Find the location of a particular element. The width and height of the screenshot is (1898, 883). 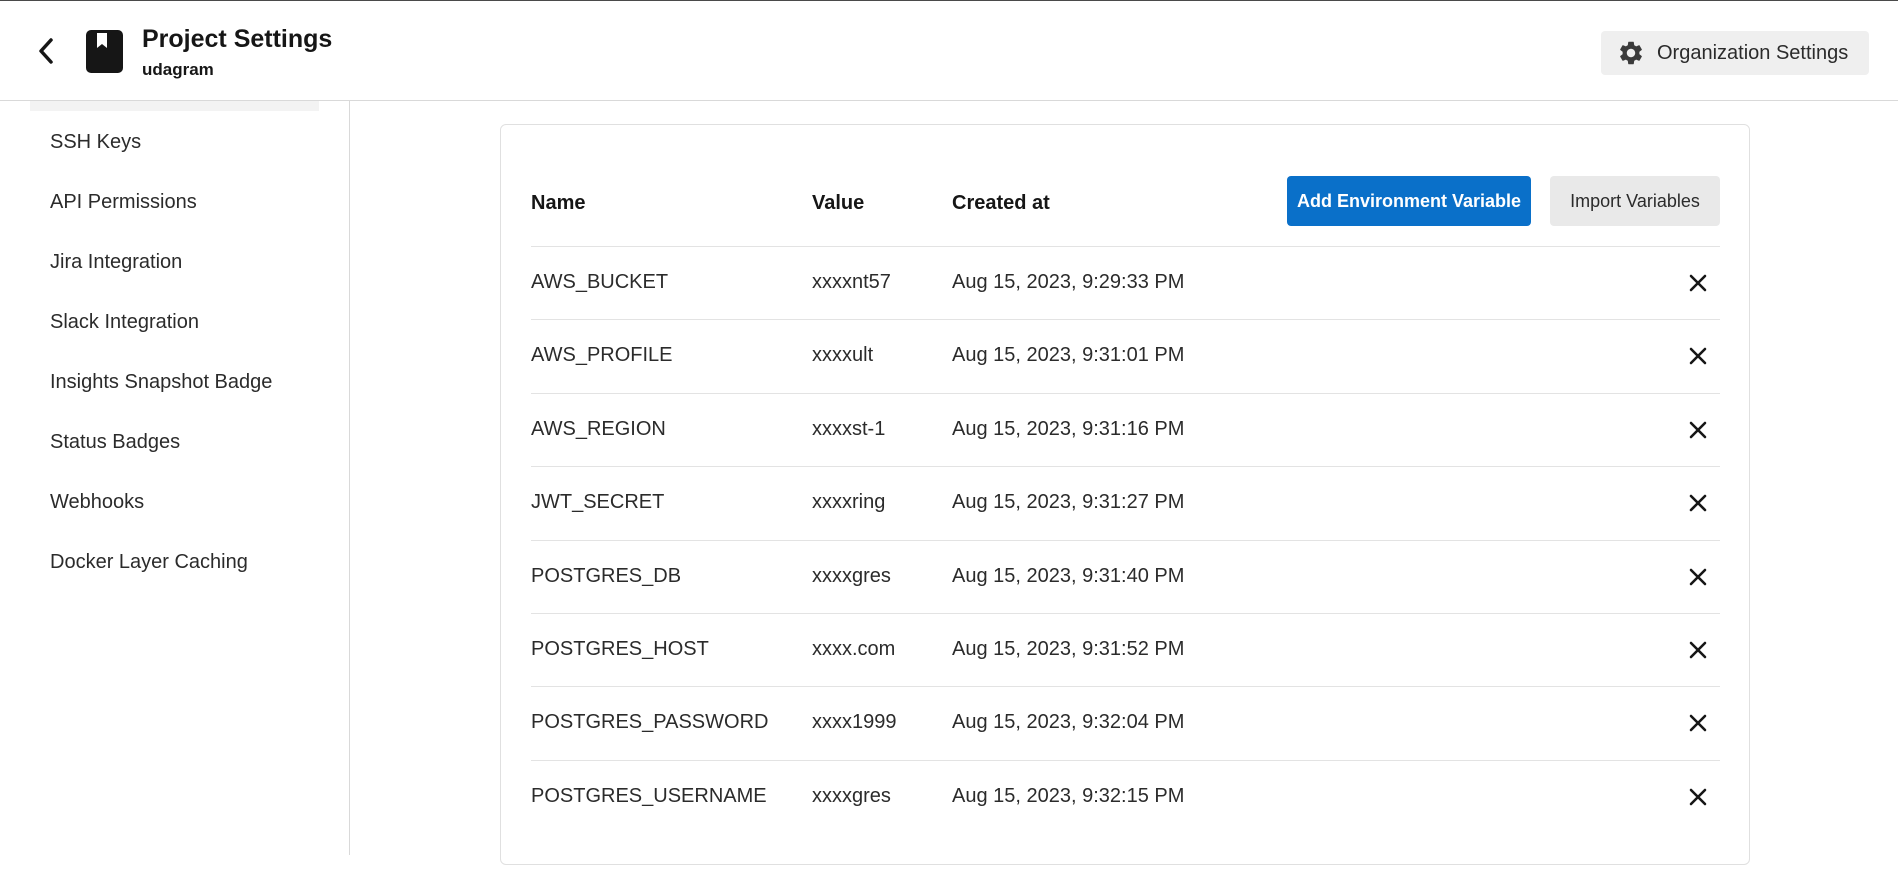

sidebar-item-ssh-keys: SSH Keys is located at coordinates (95, 142).